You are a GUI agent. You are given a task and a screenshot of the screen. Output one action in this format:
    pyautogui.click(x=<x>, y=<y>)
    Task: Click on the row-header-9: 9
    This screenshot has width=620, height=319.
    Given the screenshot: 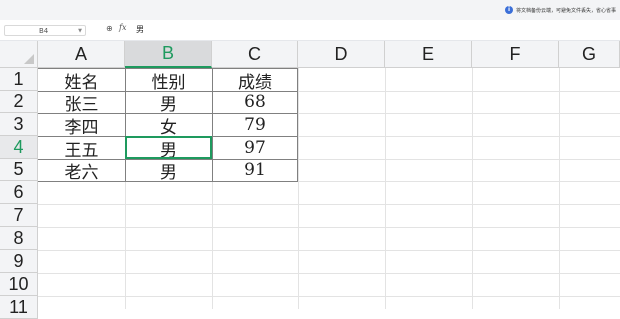 What is the action you would take?
    pyautogui.click(x=19, y=261)
    